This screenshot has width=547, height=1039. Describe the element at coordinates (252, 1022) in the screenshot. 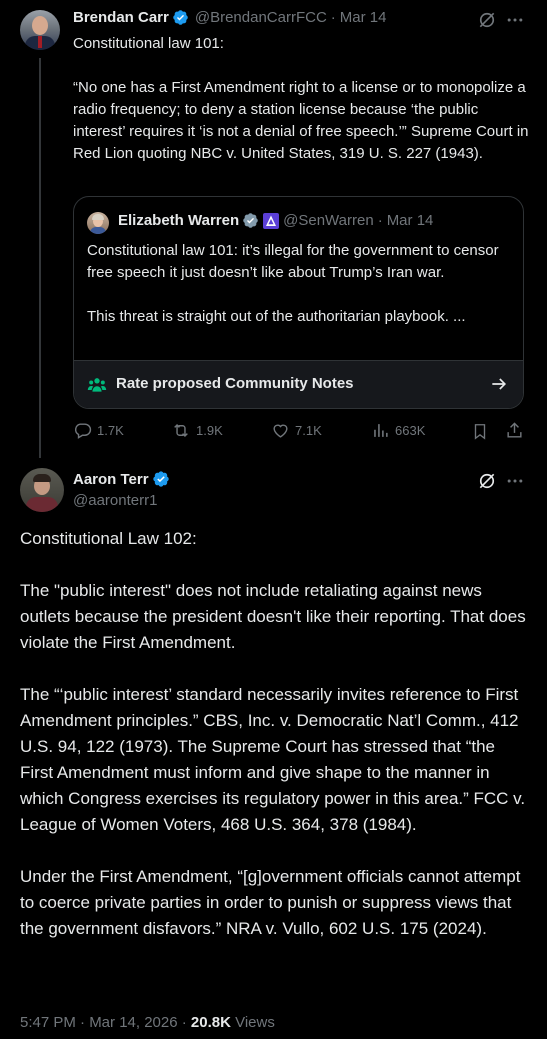

I see `views-label: Views` at that location.